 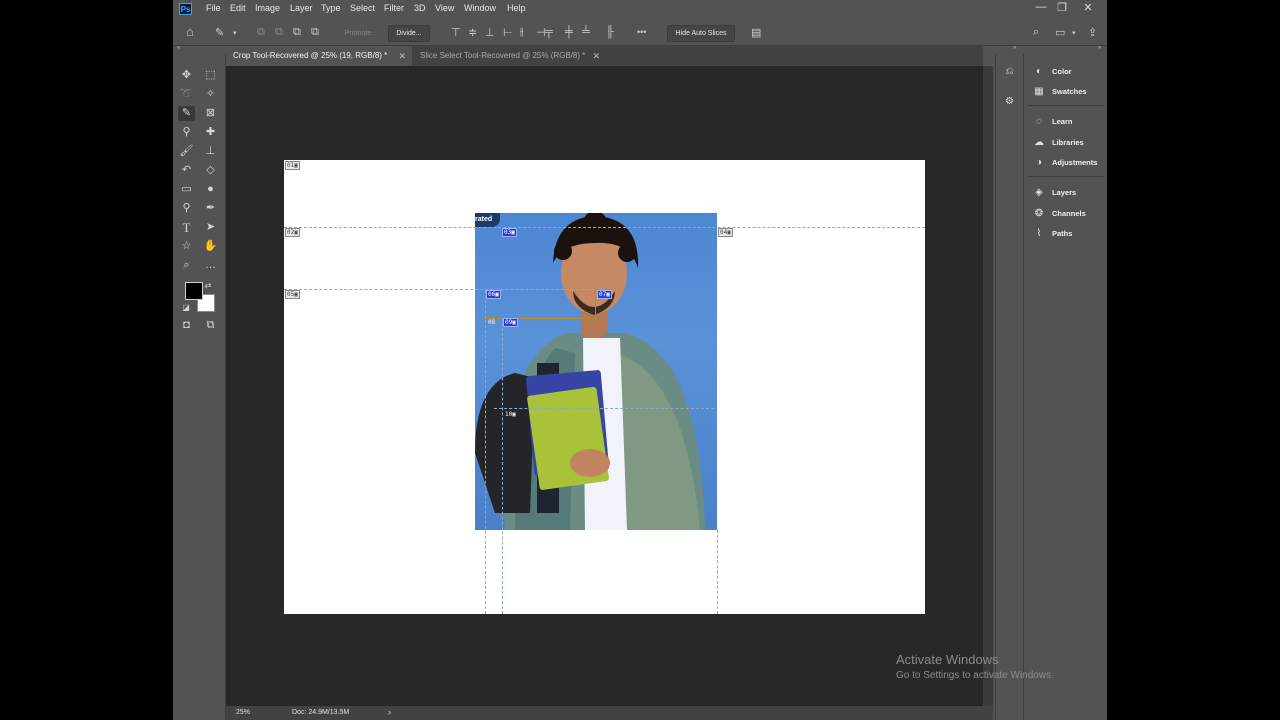 I want to click on brush-tool-icon: 🖌, so click(x=186, y=151).